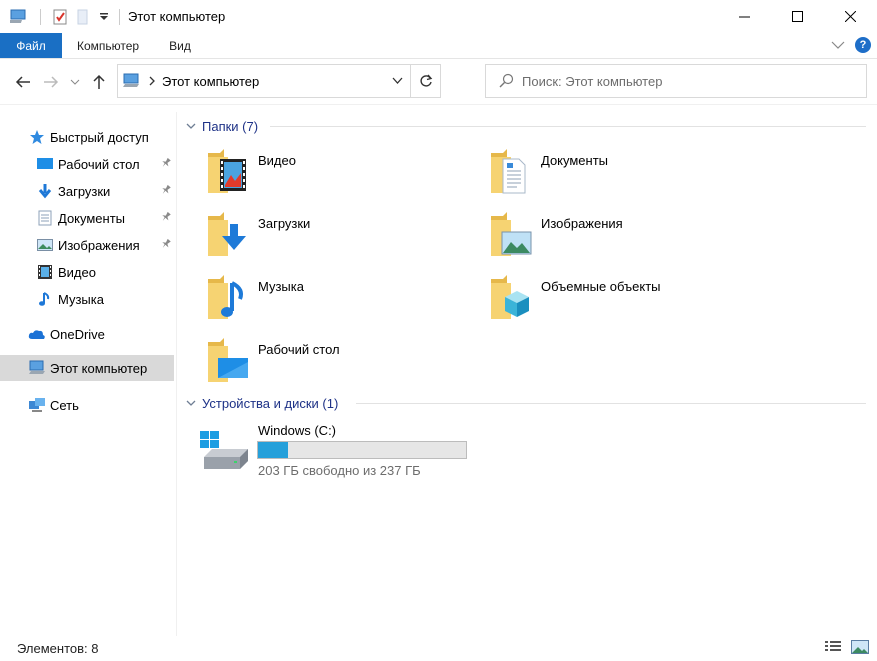 Image resolution: width=877 pixels, height=661 pixels. I want to click on sidebar-item-label: Быстрый доступ, so click(99, 137).